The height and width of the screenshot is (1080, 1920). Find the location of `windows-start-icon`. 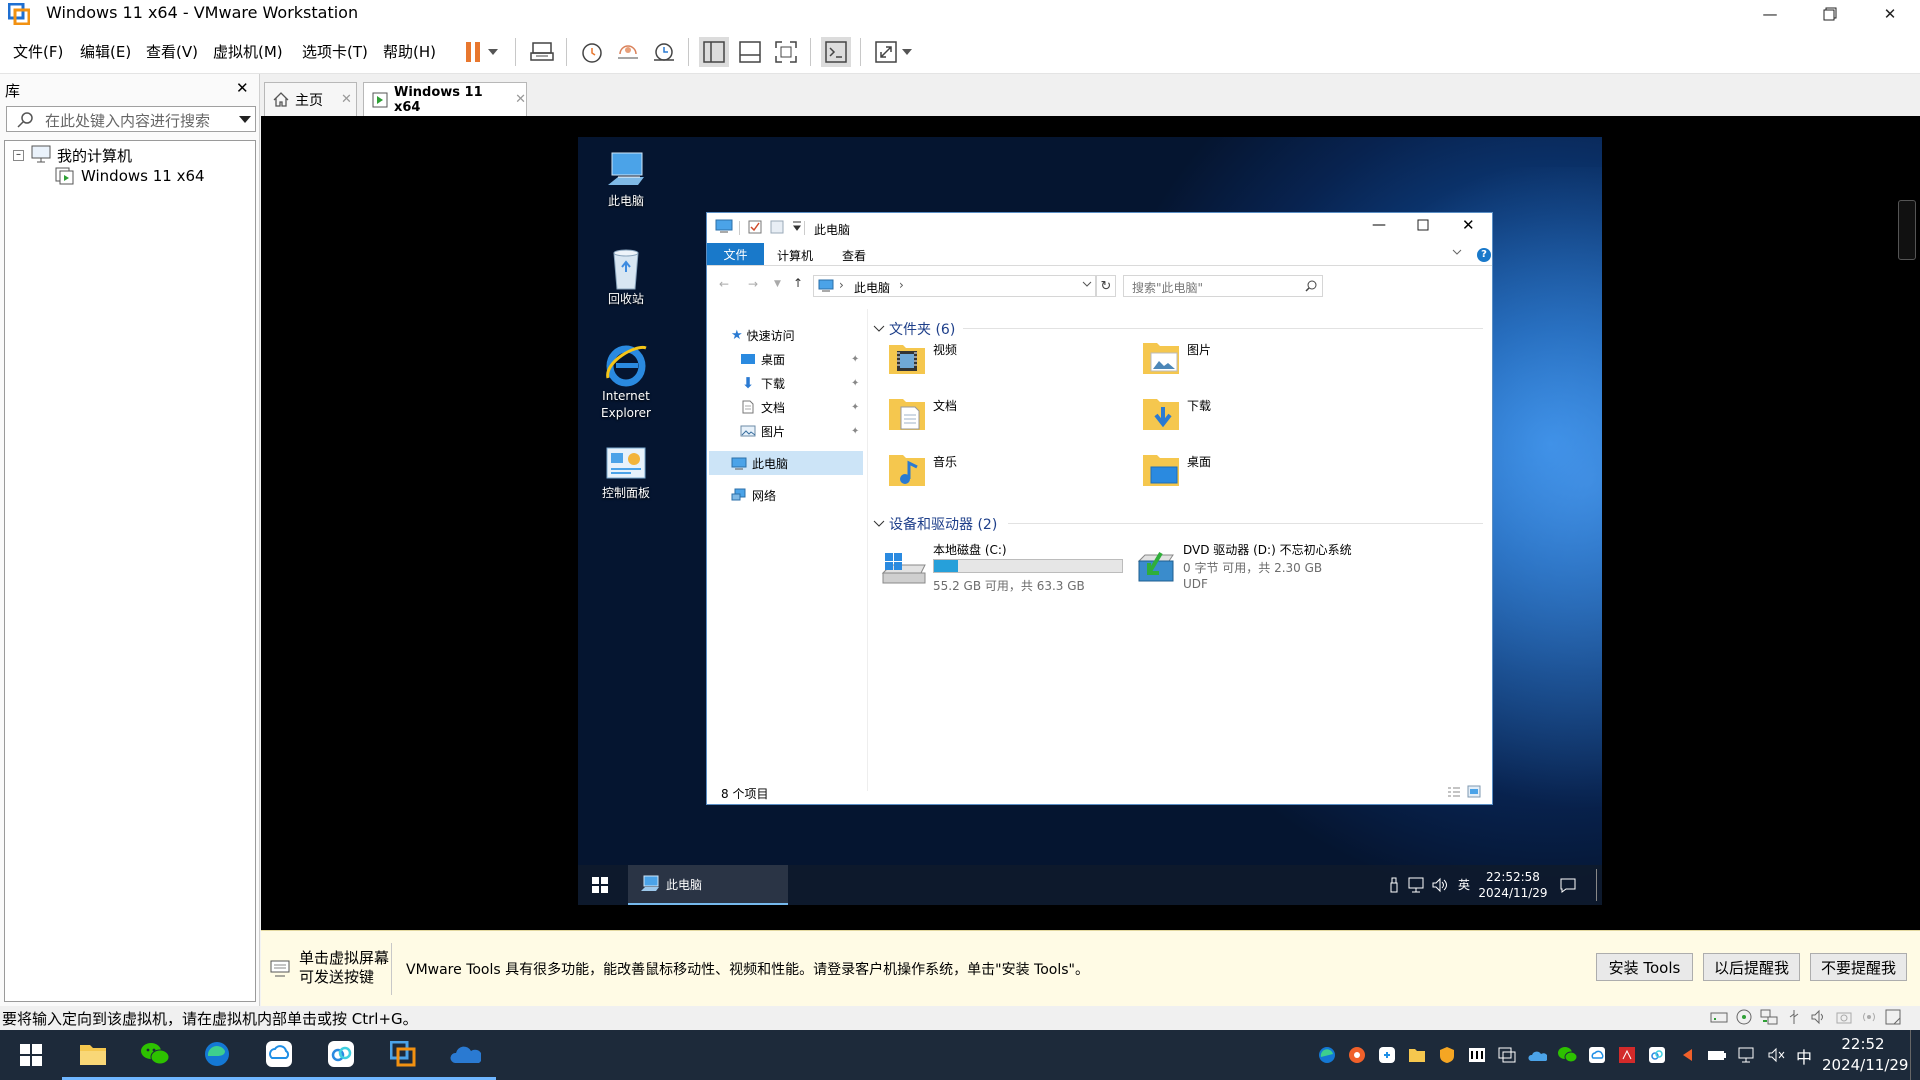

windows-start-icon is located at coordinates (600, 885).